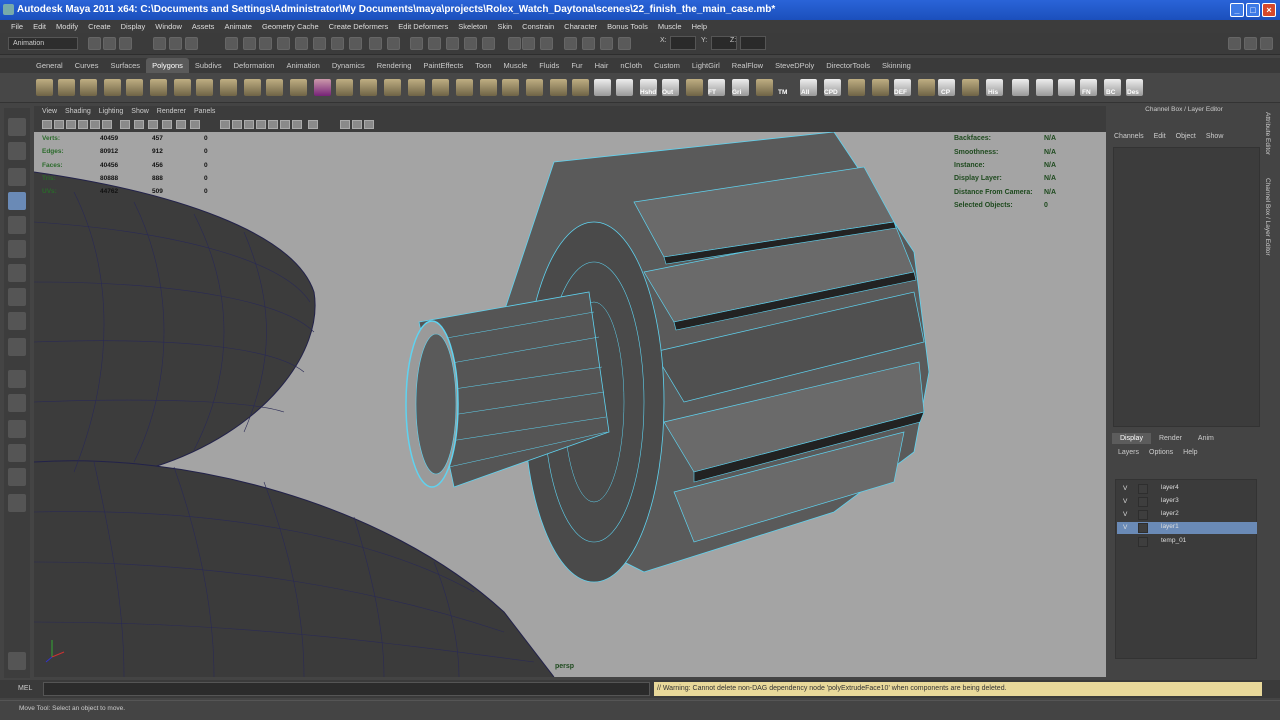 This screenshot has height=720, width=1280. Describe the element at coordinates (208, 65) in the screenshot. I see `shelf-tab-subdivs: Subdivs` at that location.